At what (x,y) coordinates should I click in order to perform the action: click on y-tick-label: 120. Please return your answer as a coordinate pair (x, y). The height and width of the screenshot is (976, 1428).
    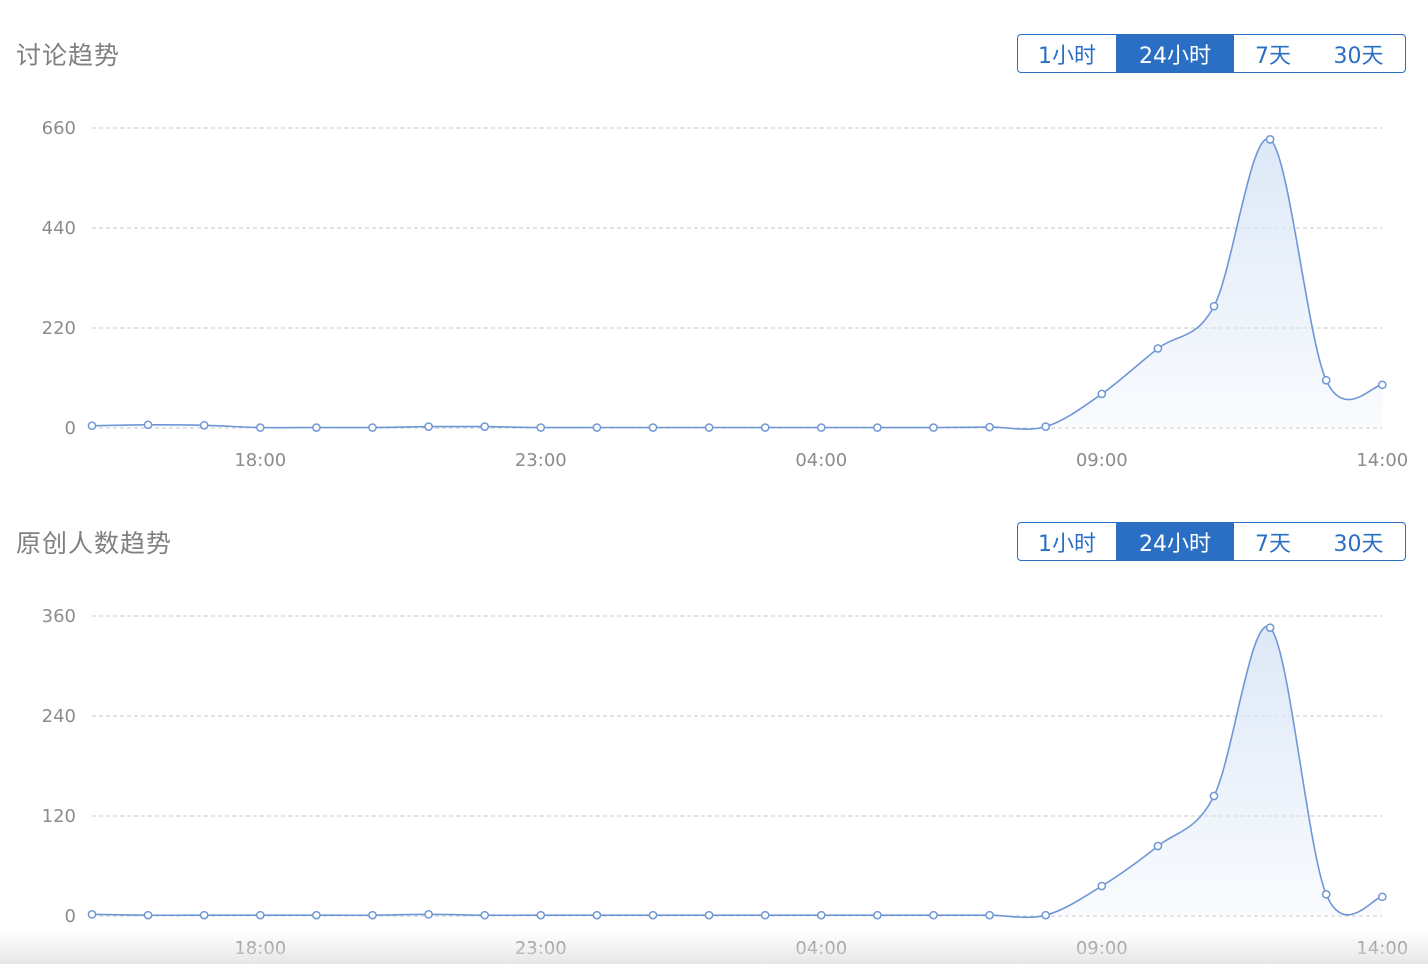
    Looking at the image, I should click on (59, 816).